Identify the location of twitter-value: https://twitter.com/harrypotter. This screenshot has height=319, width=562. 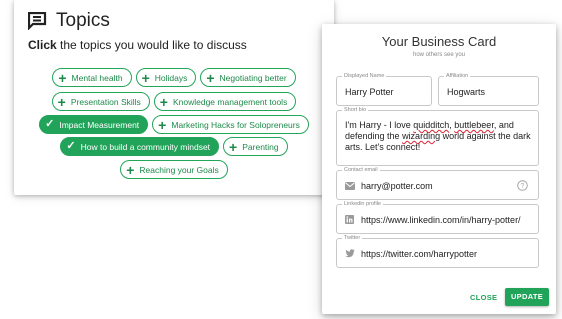
(419, 254).